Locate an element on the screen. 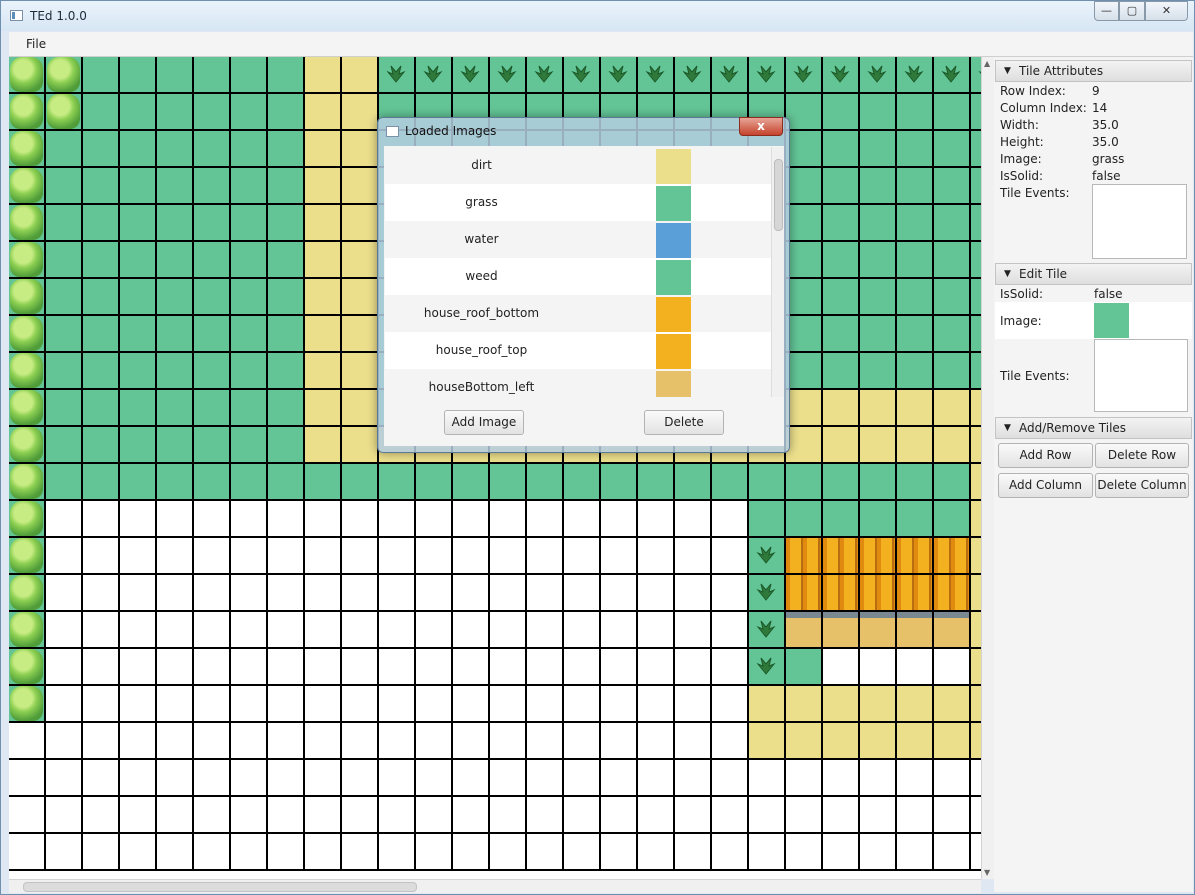 The height and width of the screenshot is (895, 1195). delete-column-button: Delete Column is located at coordinates (1142, 485).